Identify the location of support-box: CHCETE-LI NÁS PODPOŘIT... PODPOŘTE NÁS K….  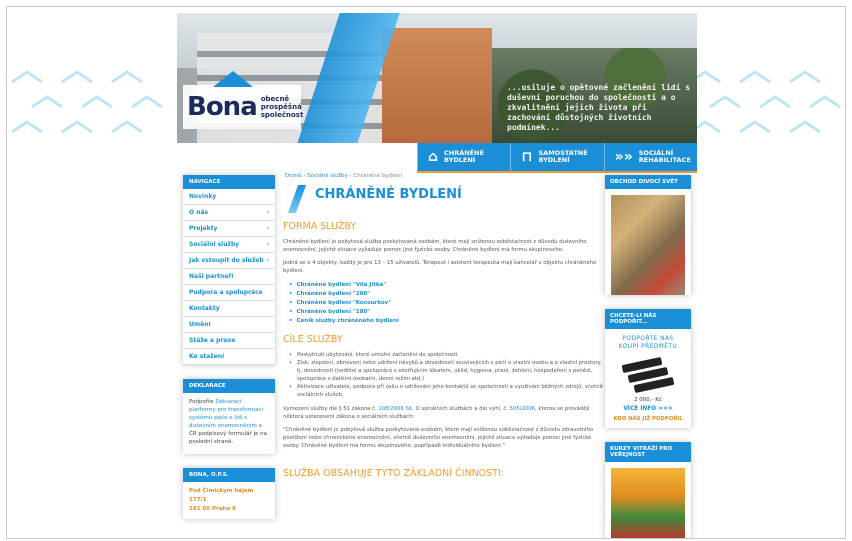
(648, 368).